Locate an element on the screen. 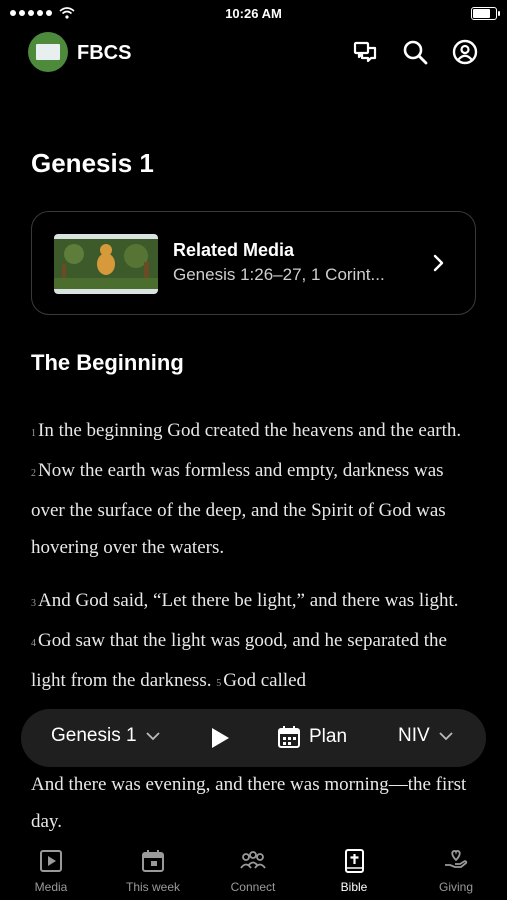 This screenshot has height=900, width=507. related-media-title: Related Media is located at coordinates (234, 250).